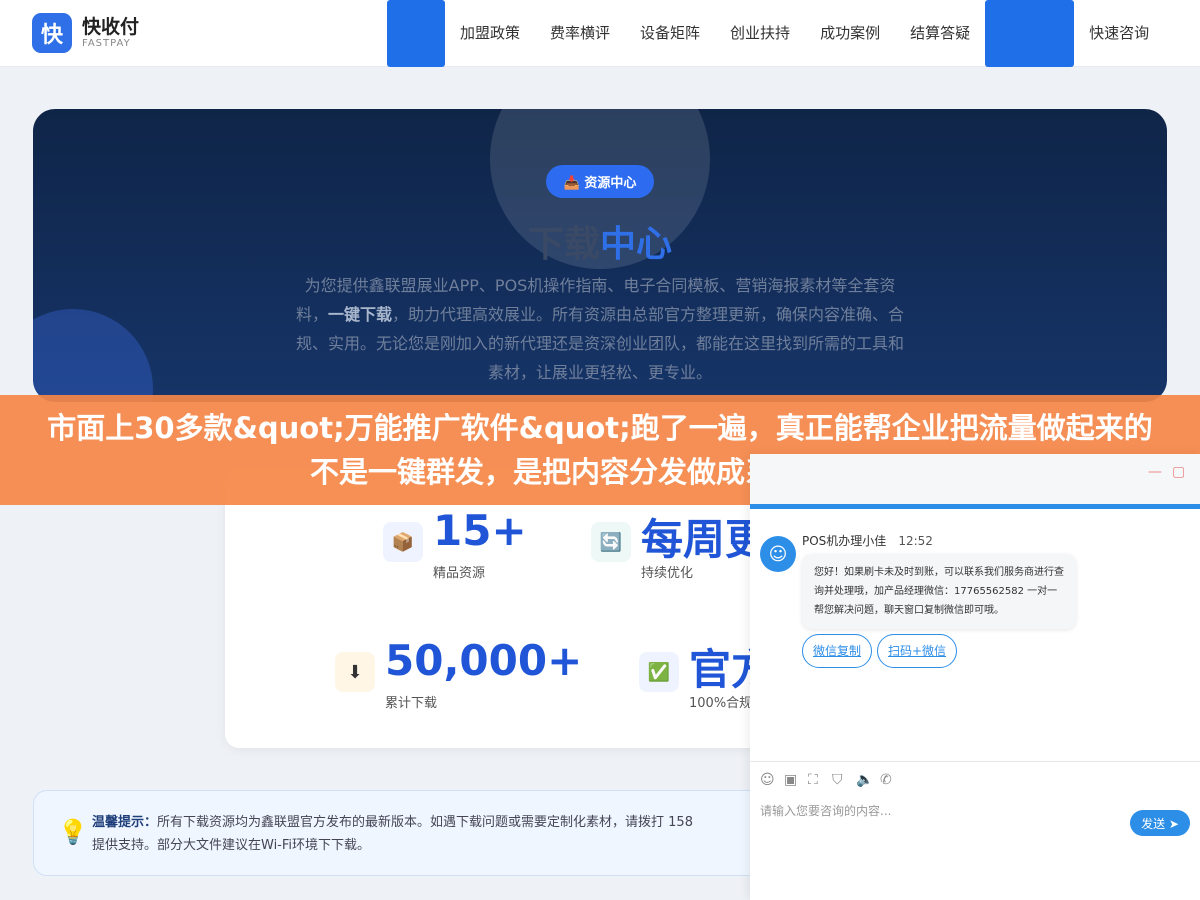 The image size is (1200, 900). I want to click on scan-wechat-button: 扫码+微信, so click(917, 651).